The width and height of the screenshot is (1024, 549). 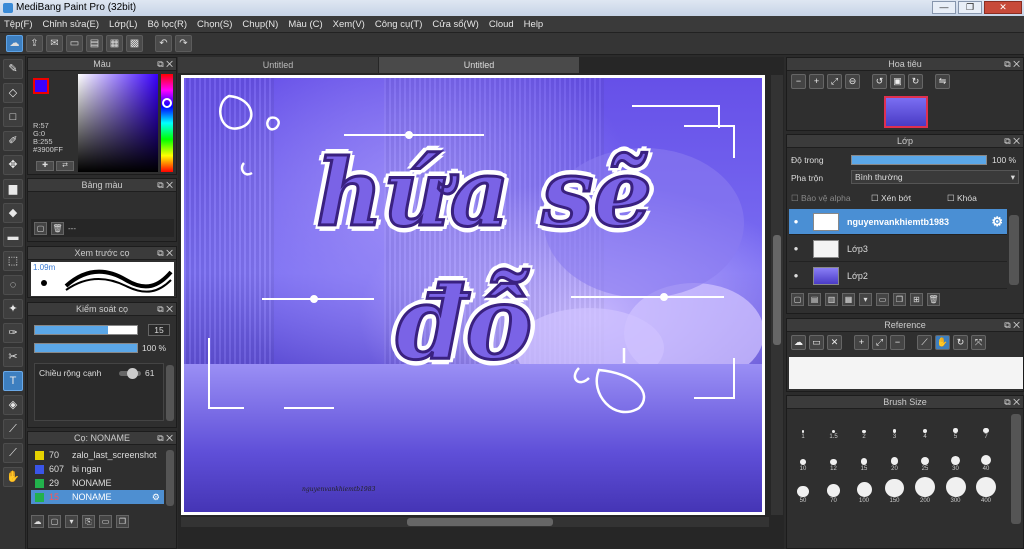 What do you see at coordinates (935, 177) in the screenshot?
I see `blend-mode-select: Bình thường ▾` at bounding box center [935, 177].